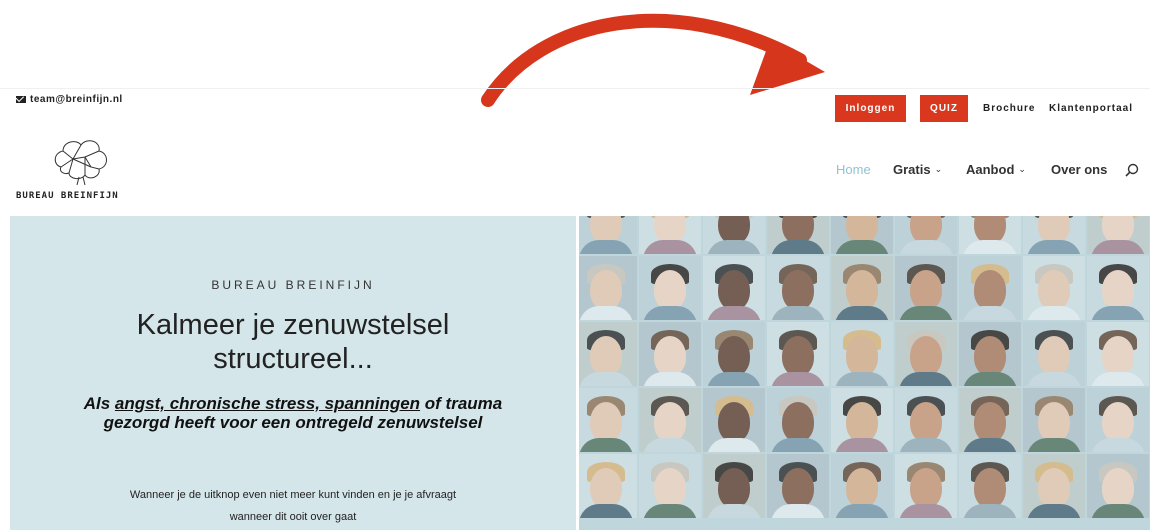  What do you see at coordinates (293, 325) in the screenshot?
I see `hero-title-line-1: Kalmeer je zenuwstelsel` at bounding box center [293, 325].